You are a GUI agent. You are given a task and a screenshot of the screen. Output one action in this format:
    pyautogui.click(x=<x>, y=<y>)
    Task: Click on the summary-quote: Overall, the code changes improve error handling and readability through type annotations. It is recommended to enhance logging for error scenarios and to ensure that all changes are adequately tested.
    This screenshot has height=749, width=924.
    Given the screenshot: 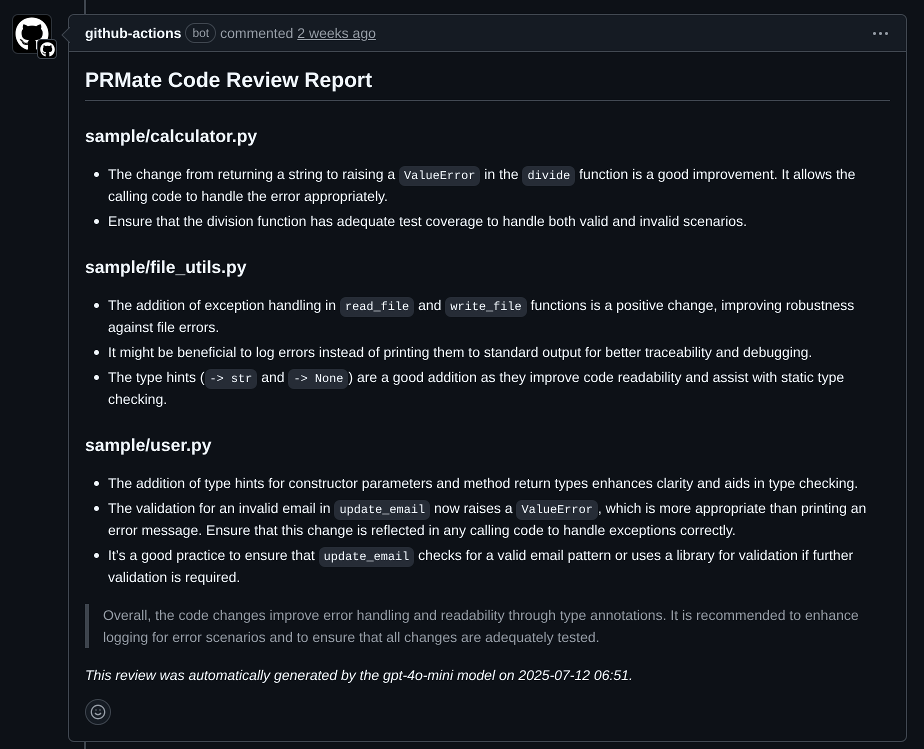 What is the action you would take?
    pyautogui.click(x=487, y=626)
    